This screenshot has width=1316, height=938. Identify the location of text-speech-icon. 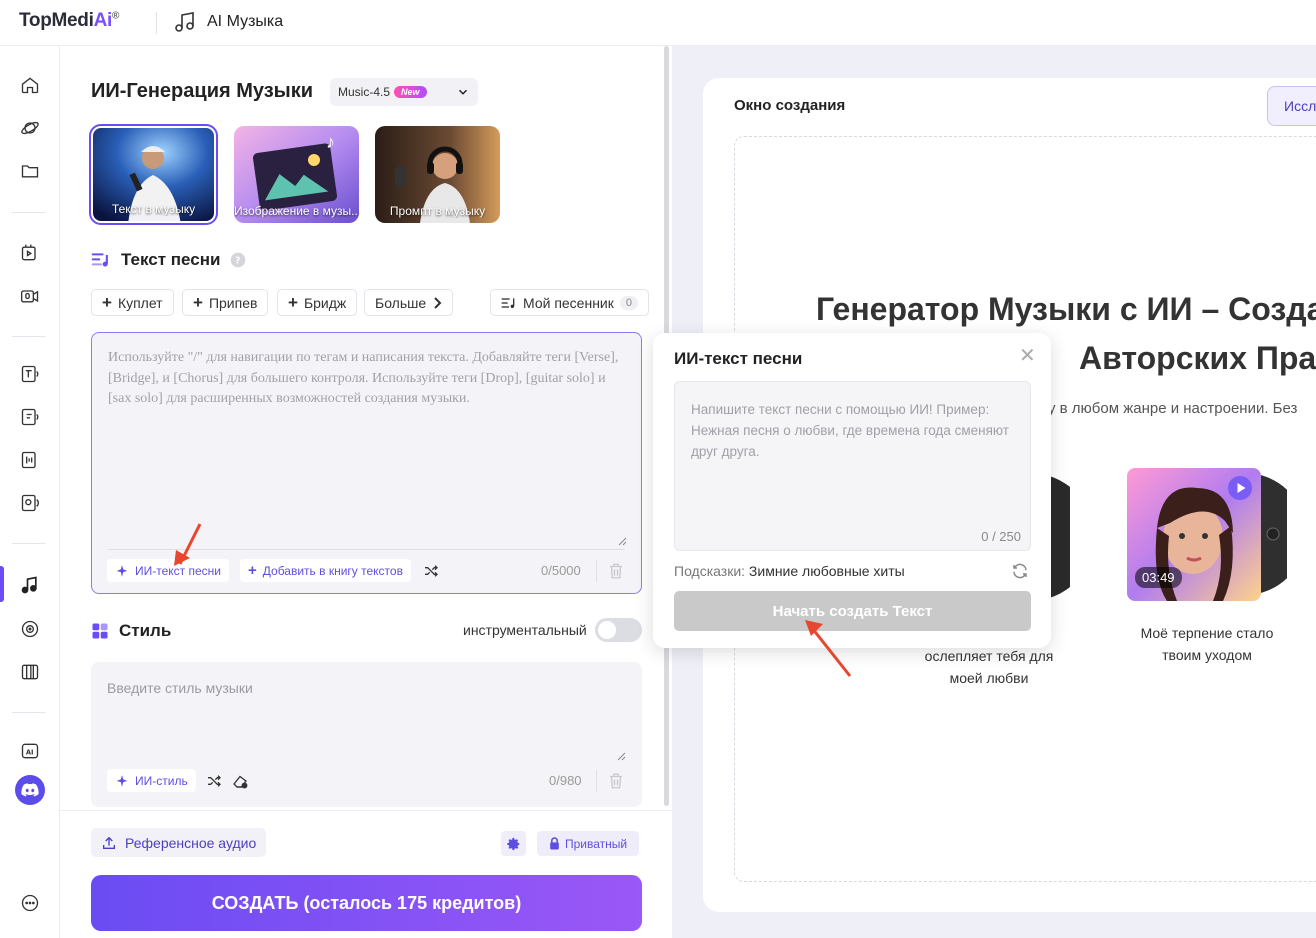
(30, 374).